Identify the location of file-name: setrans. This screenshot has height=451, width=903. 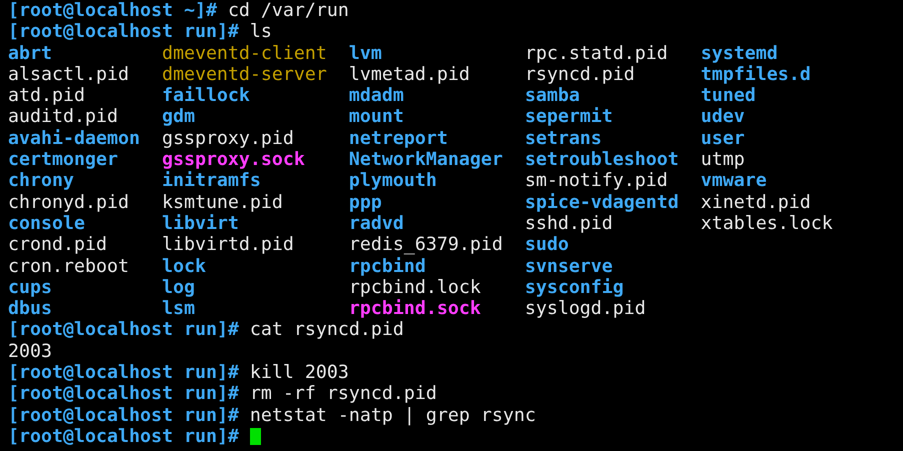
(563, 138).